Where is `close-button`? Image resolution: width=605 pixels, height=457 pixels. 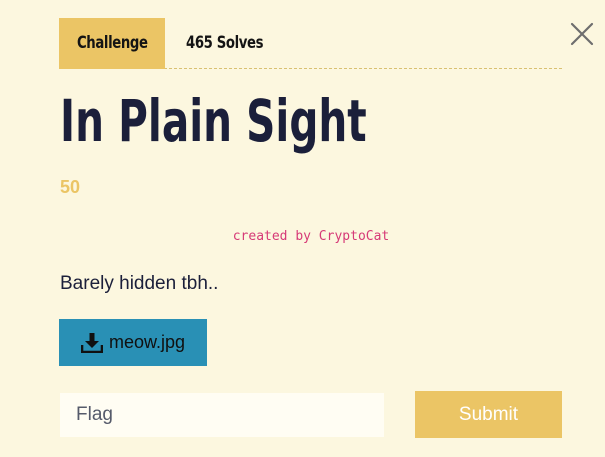
close-button is located at coordinates (582, 34).